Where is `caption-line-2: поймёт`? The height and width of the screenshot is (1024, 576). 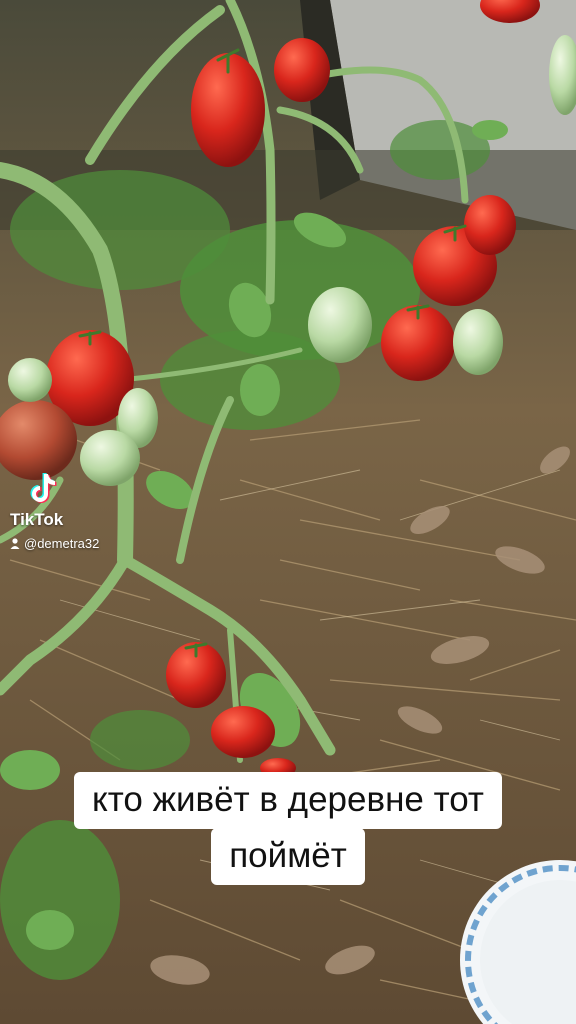 caption-line-2: поймёт is located at coordinates (288, 856).